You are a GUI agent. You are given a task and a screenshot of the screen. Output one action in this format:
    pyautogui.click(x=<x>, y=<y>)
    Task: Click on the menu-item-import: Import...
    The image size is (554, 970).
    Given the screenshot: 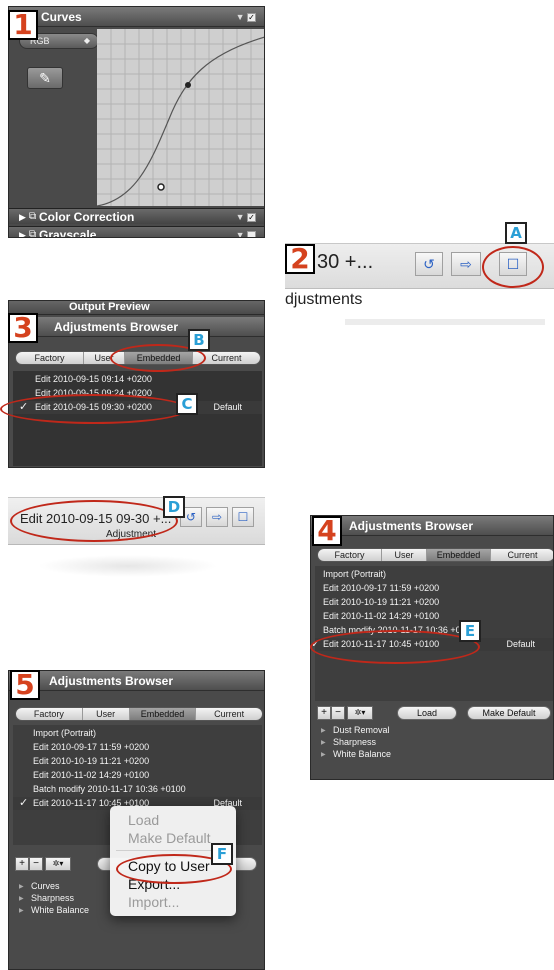 What is the action you would take?
    pyautogui.click(x=153, y=902)
    